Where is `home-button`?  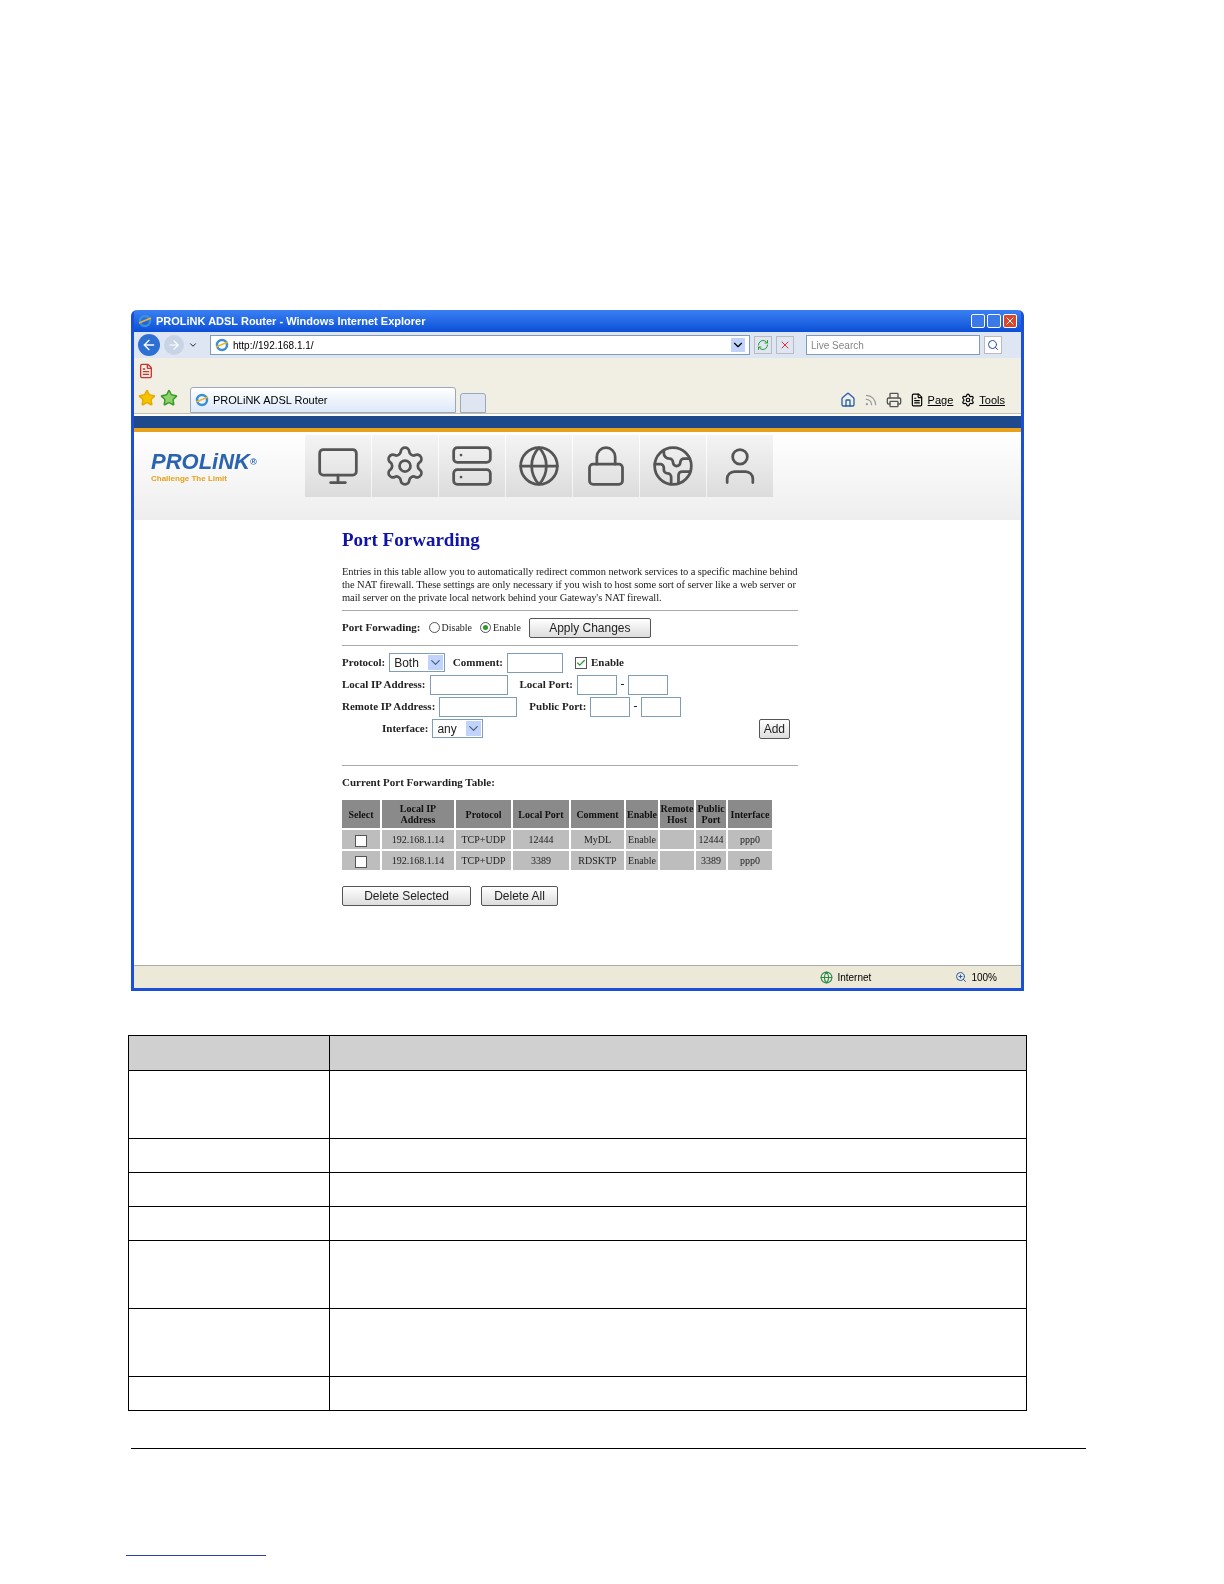
home-button is located at coordinates (847, 399).